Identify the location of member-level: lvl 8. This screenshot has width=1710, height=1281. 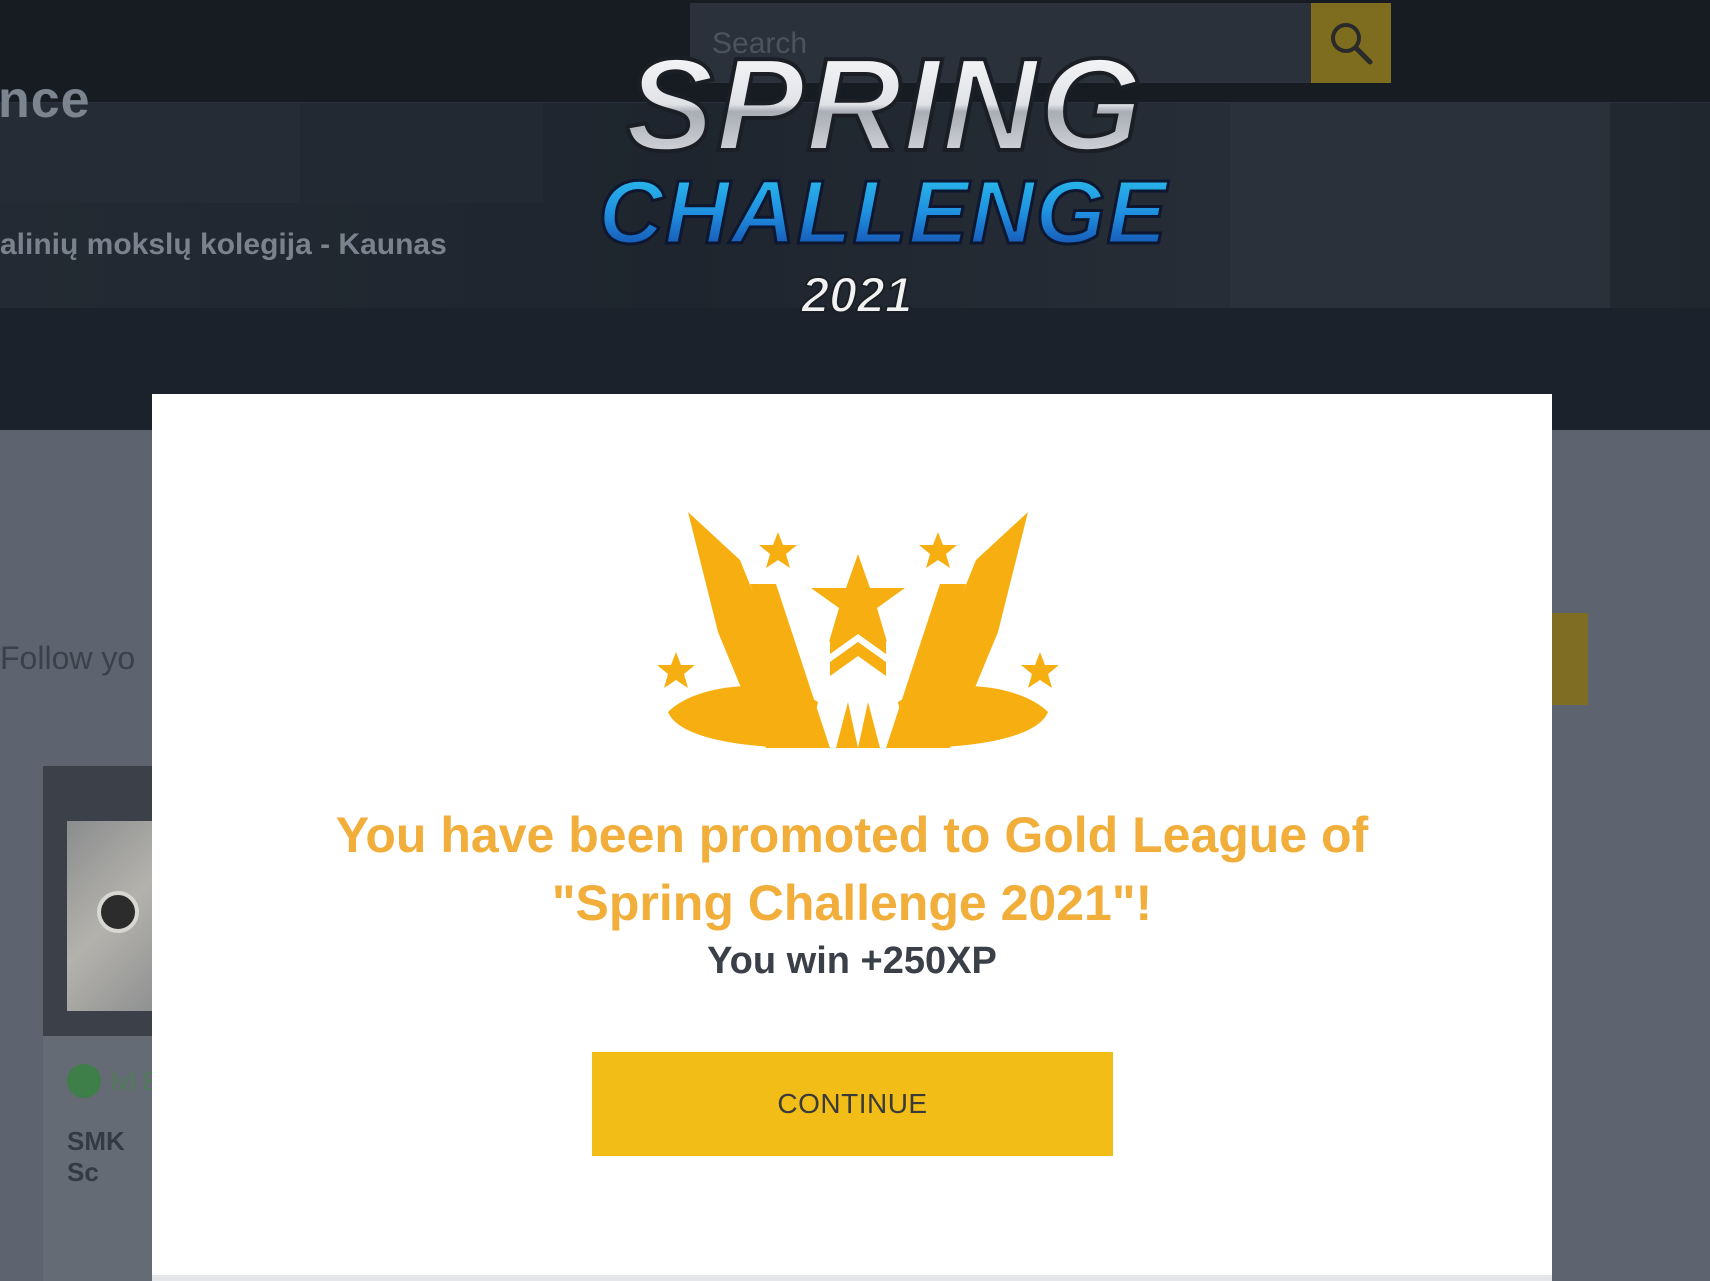
(134, 1081).